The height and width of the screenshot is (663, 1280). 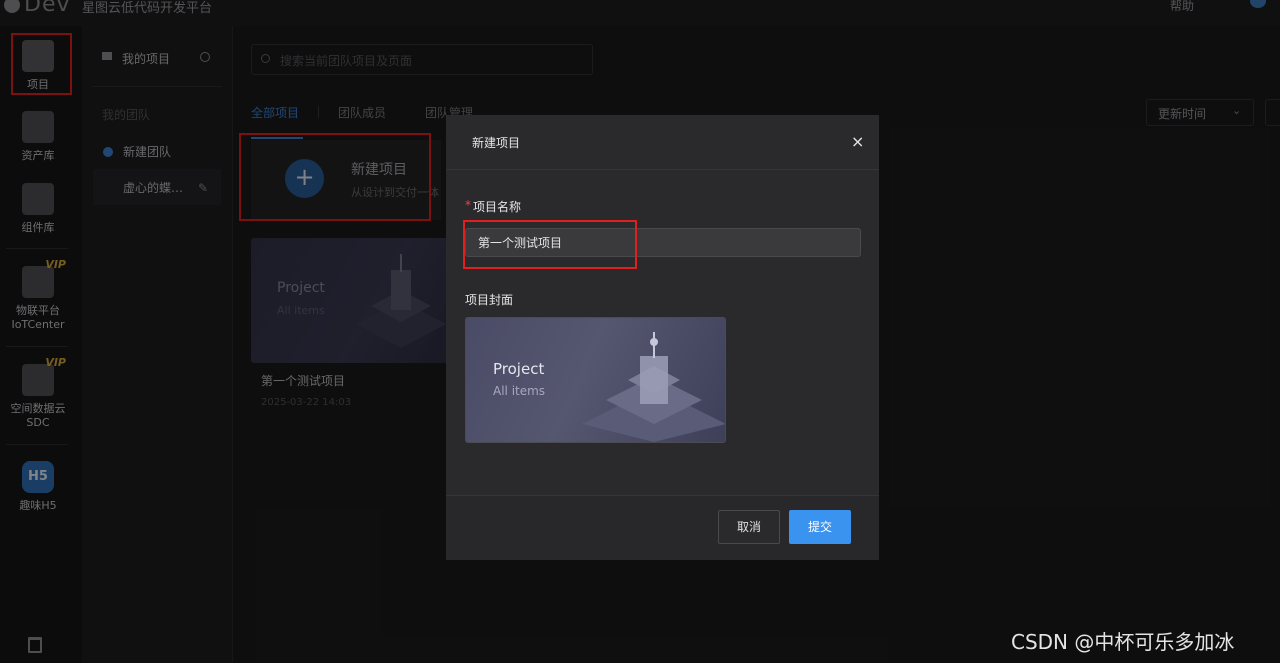 What do you see at coordinates (497, 207) in the screenshot?
I see `project-name-label: 项目名称` at bounding box center [497, 207].